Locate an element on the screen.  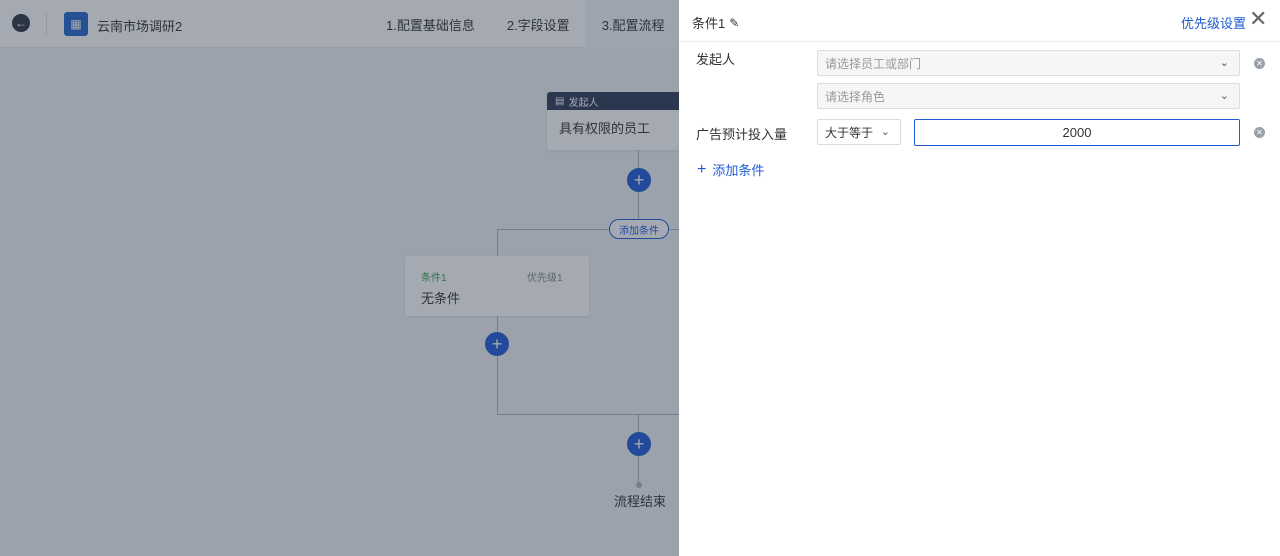
add-condition-text: 添加条件 is located at coordinates (738, 170).